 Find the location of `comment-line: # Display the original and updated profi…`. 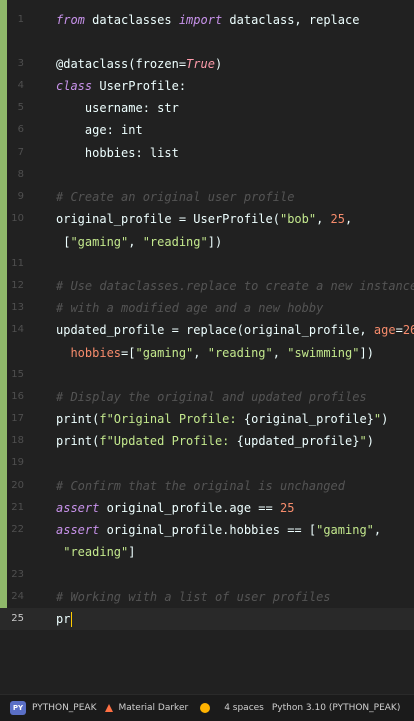

comment-line: # Display the original and updated profi… is located at coordinates (211, 397).